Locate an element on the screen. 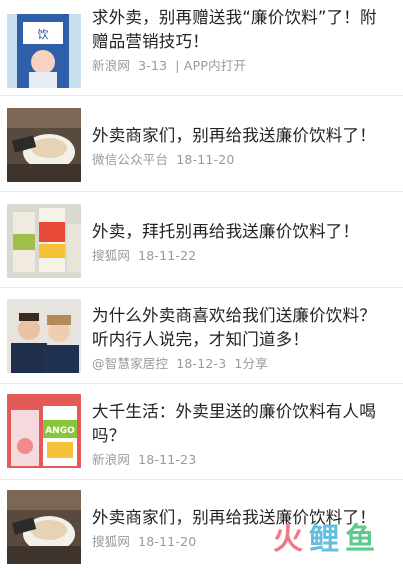 The image size is (403, 576). article-meta: @智慧家居控 18-12-3 1分享 is located at coordinates (242, 364).